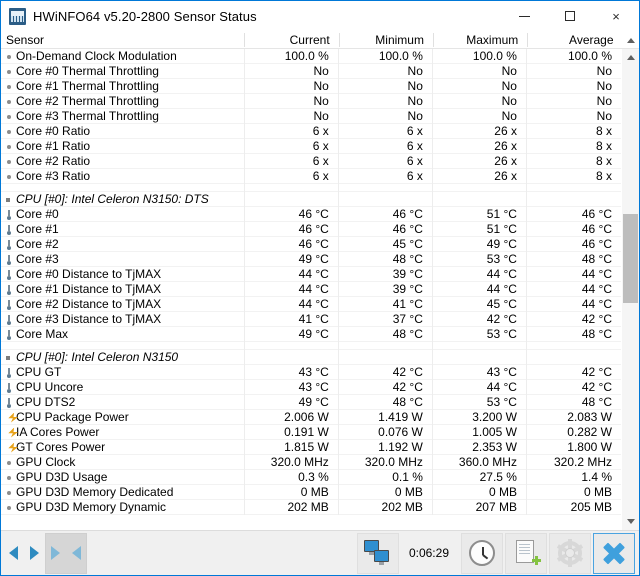 The height and width of the screenshot is (576, 640). What do you see at coordinates (480, 304) in the screenshot?
I see `cell-maximum: 45 °C` at bounding box center [480, 304].